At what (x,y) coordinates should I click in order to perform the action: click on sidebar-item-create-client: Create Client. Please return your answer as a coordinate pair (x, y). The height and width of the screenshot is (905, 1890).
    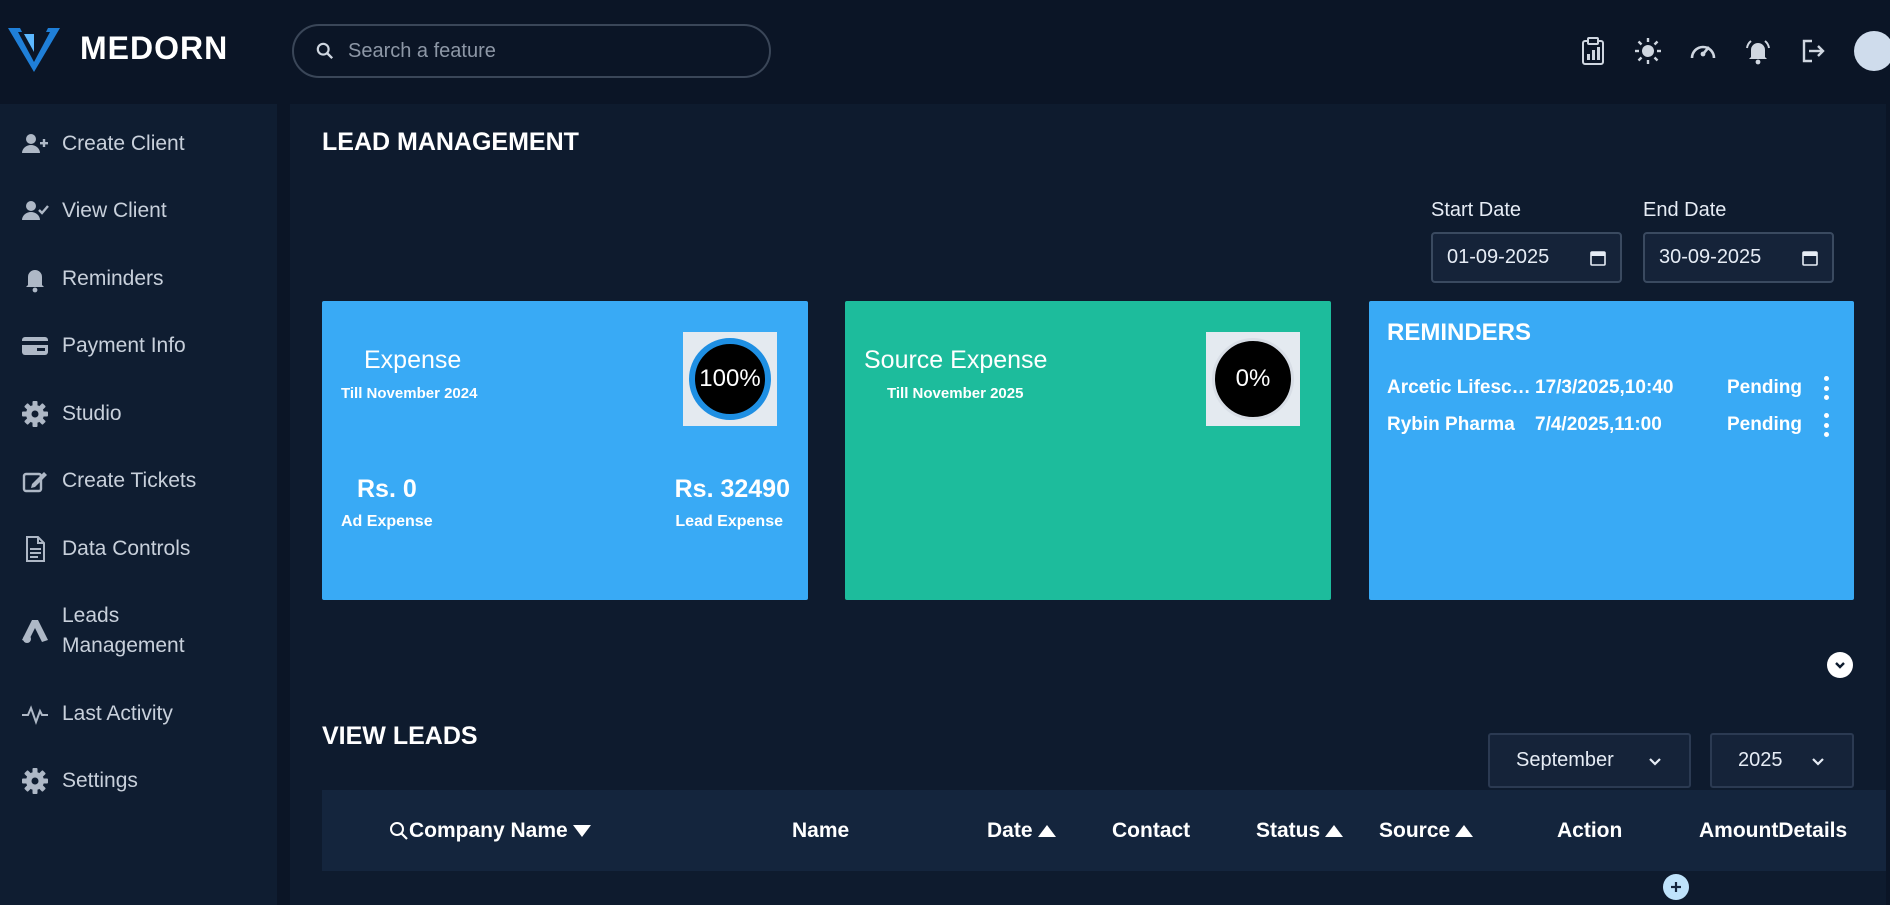
    Looking at the image, I should click on (138, 144).